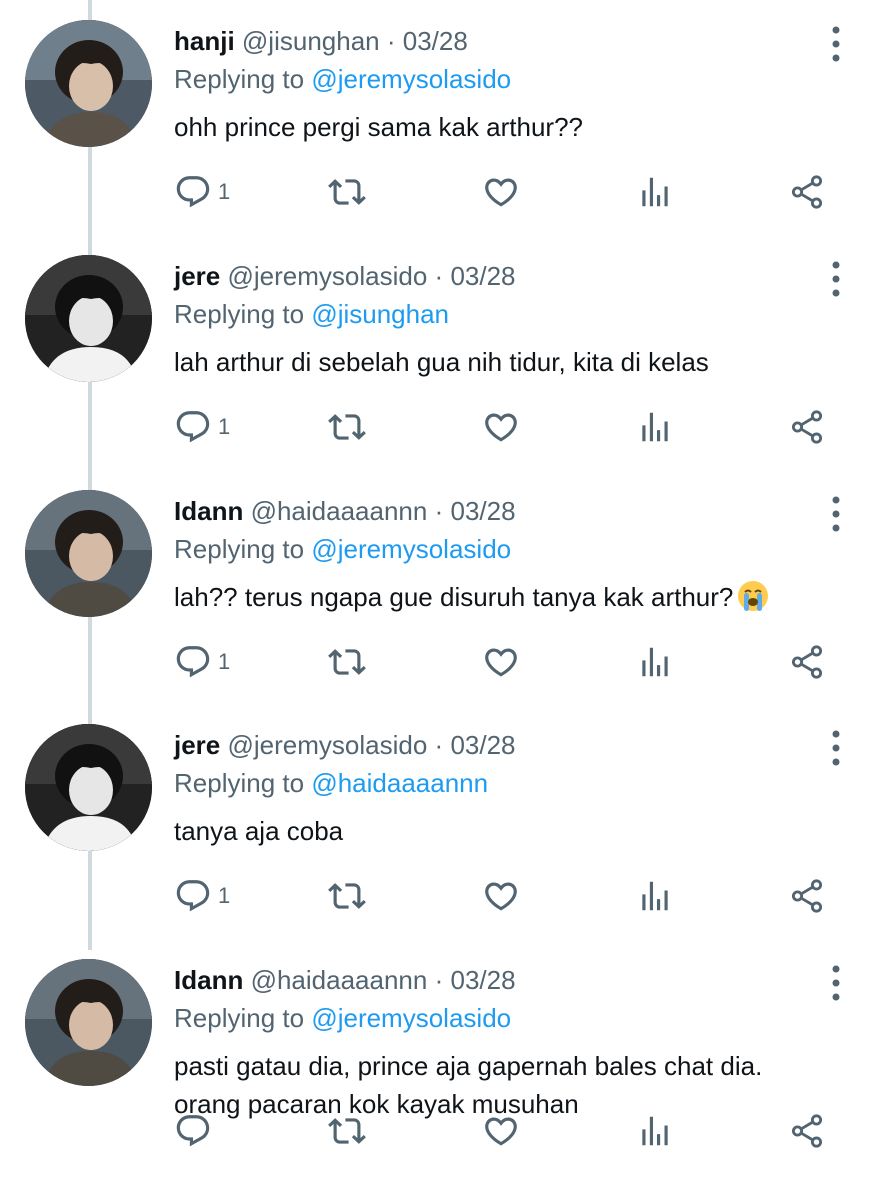 The width and height of the screenshot is (887, 1200). What do you see at coordinates (224, 661) in the screenshot?
I see `reply-count: 1` at bounding box center [224, 661].